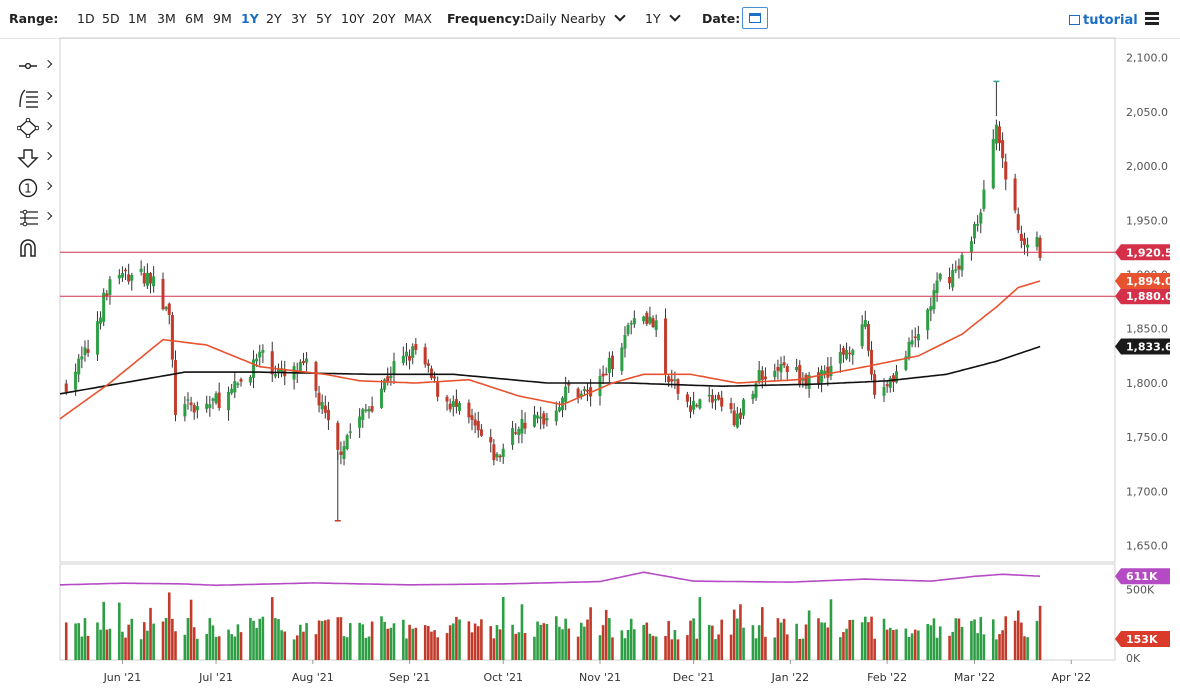  What do you see at coordinates (694, 677) in the screenshot?
I see `x-tick-label: Dec '21` at bounding box center [694, 677].